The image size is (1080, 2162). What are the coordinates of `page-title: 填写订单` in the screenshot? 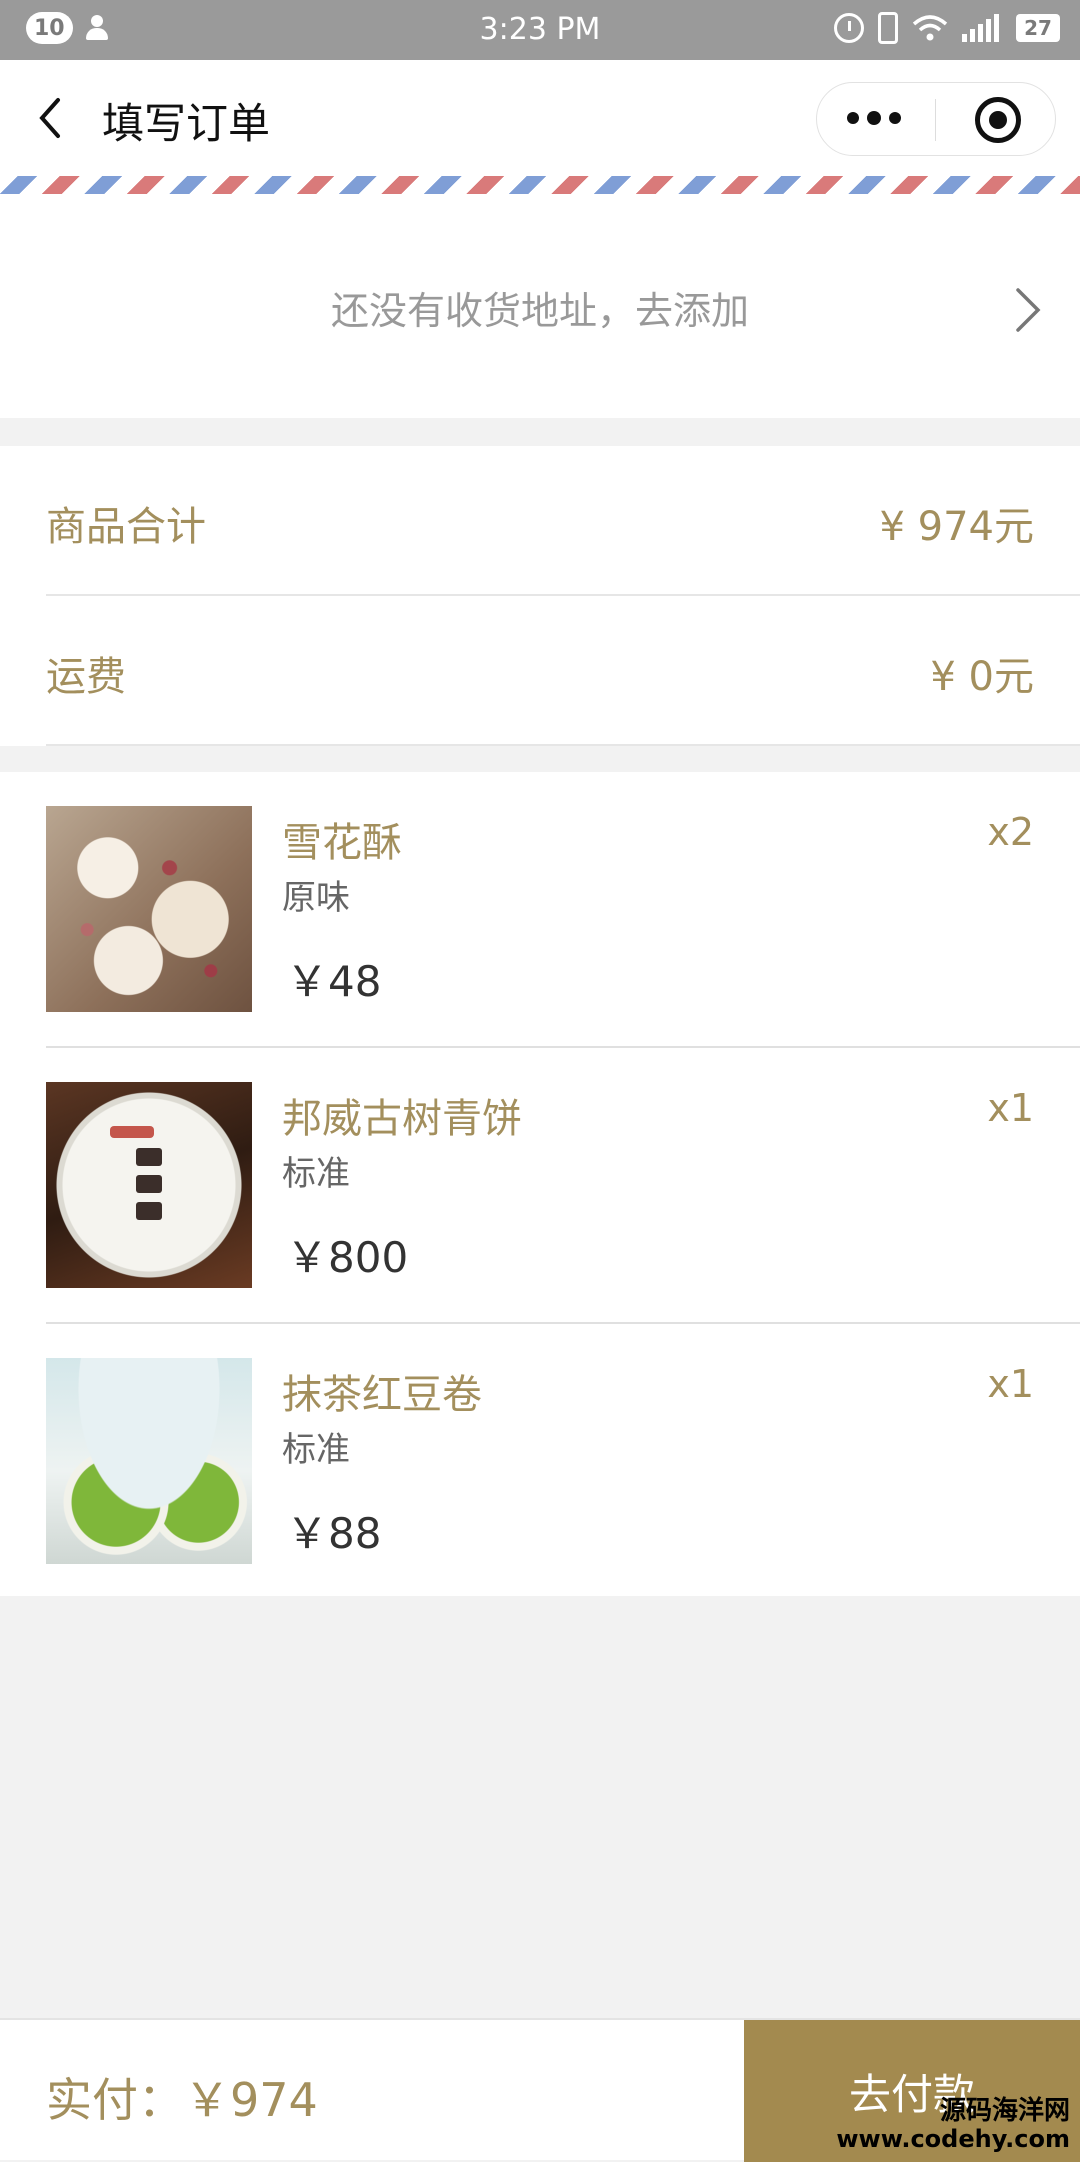 It's located at (186, 123).